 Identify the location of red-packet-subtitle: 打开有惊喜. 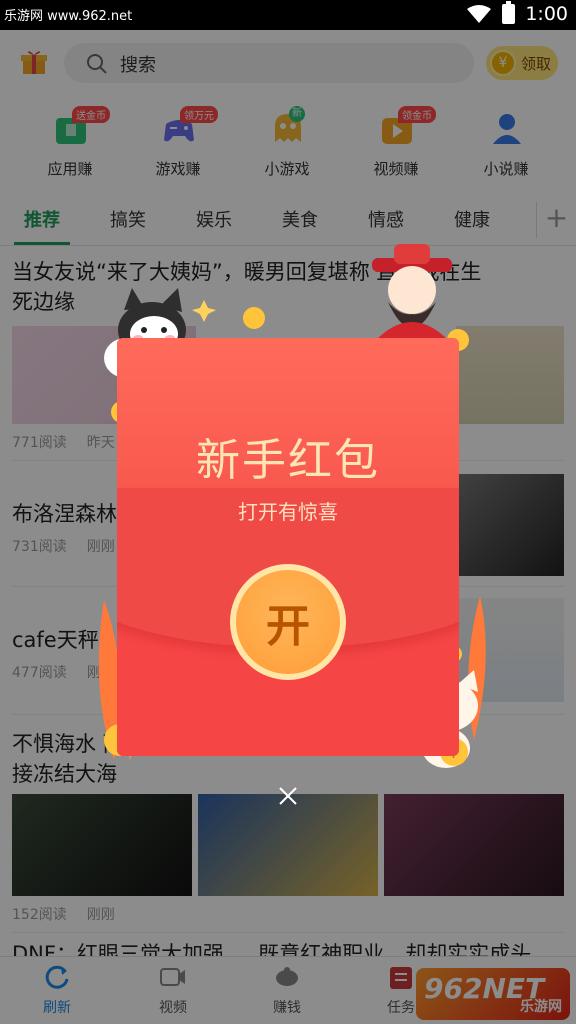
(288, 512).